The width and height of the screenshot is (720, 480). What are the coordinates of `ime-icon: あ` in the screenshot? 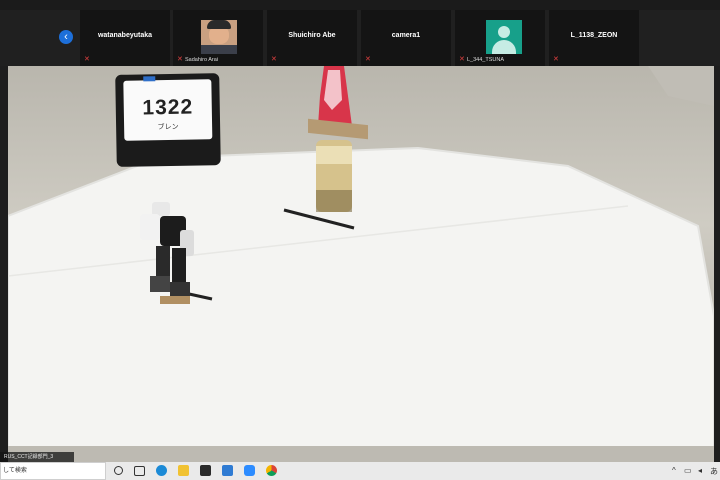 It's located at (714, 471).